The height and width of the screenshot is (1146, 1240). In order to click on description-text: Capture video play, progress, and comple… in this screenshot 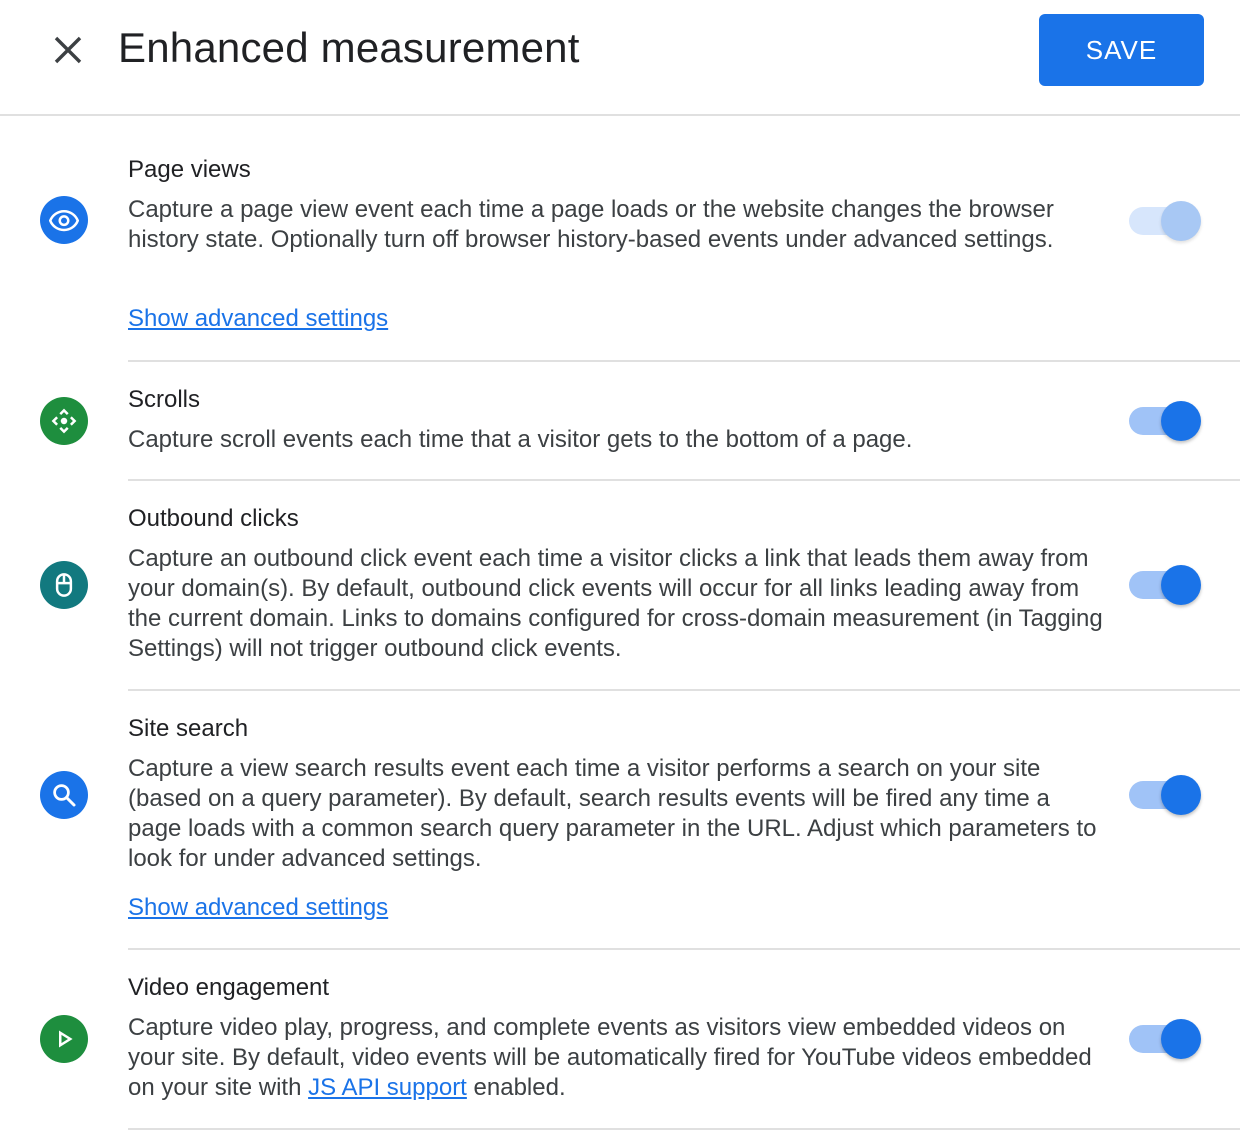, I will do `click(610, 1057)`.